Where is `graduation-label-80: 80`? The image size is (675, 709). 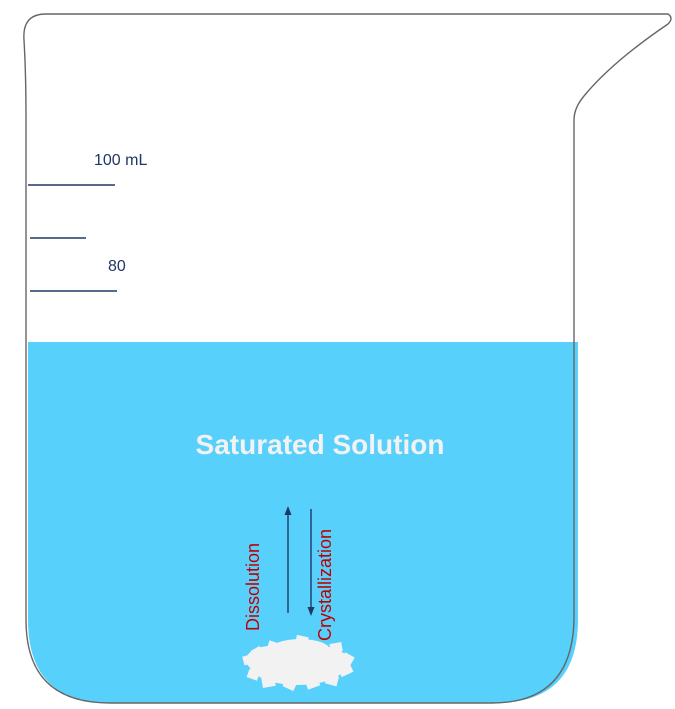 graduation-label-80: 80 is located at coordinates (117, 266).